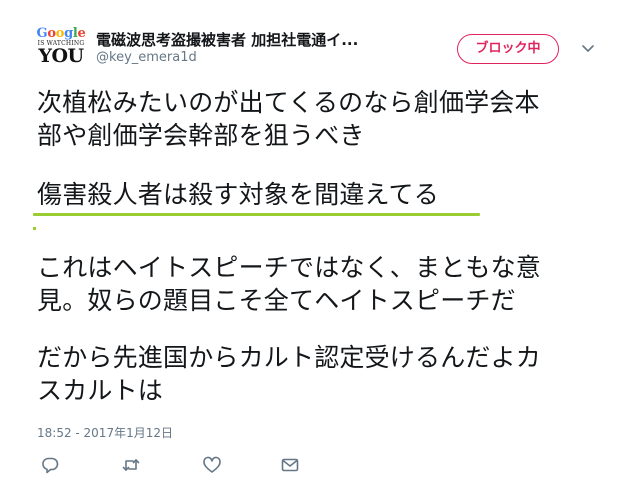  I want to click on avatar: Google IS WATCHING YOU, so click(61, 49).